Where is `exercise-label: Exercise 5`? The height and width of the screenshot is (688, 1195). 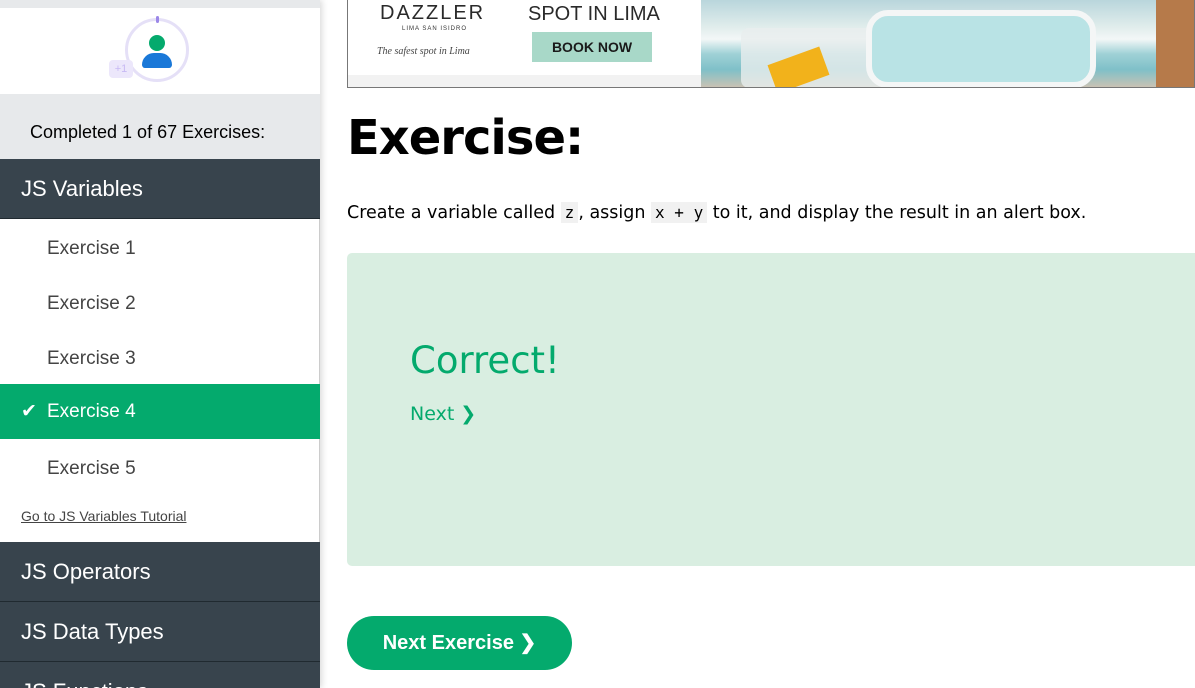
exercise-label: Exercise 5 is located at coordinates (91, 468).